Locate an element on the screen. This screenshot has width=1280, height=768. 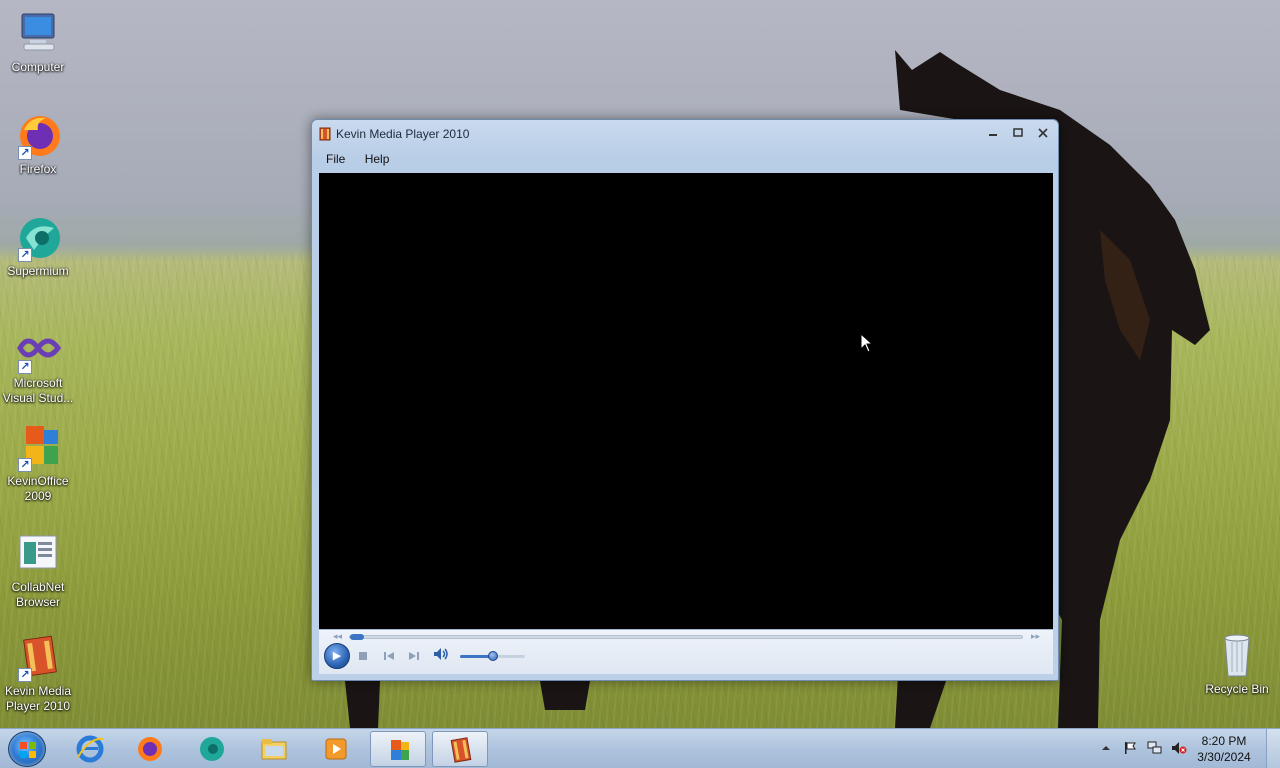
visual-studio-icon: ↗ is located at coordinates (38, 350).